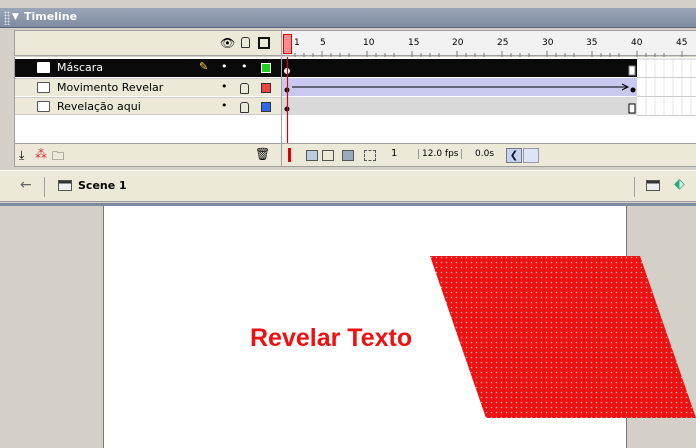  I want to click on insert-folder-icon: 🗀, so click(58, 157).